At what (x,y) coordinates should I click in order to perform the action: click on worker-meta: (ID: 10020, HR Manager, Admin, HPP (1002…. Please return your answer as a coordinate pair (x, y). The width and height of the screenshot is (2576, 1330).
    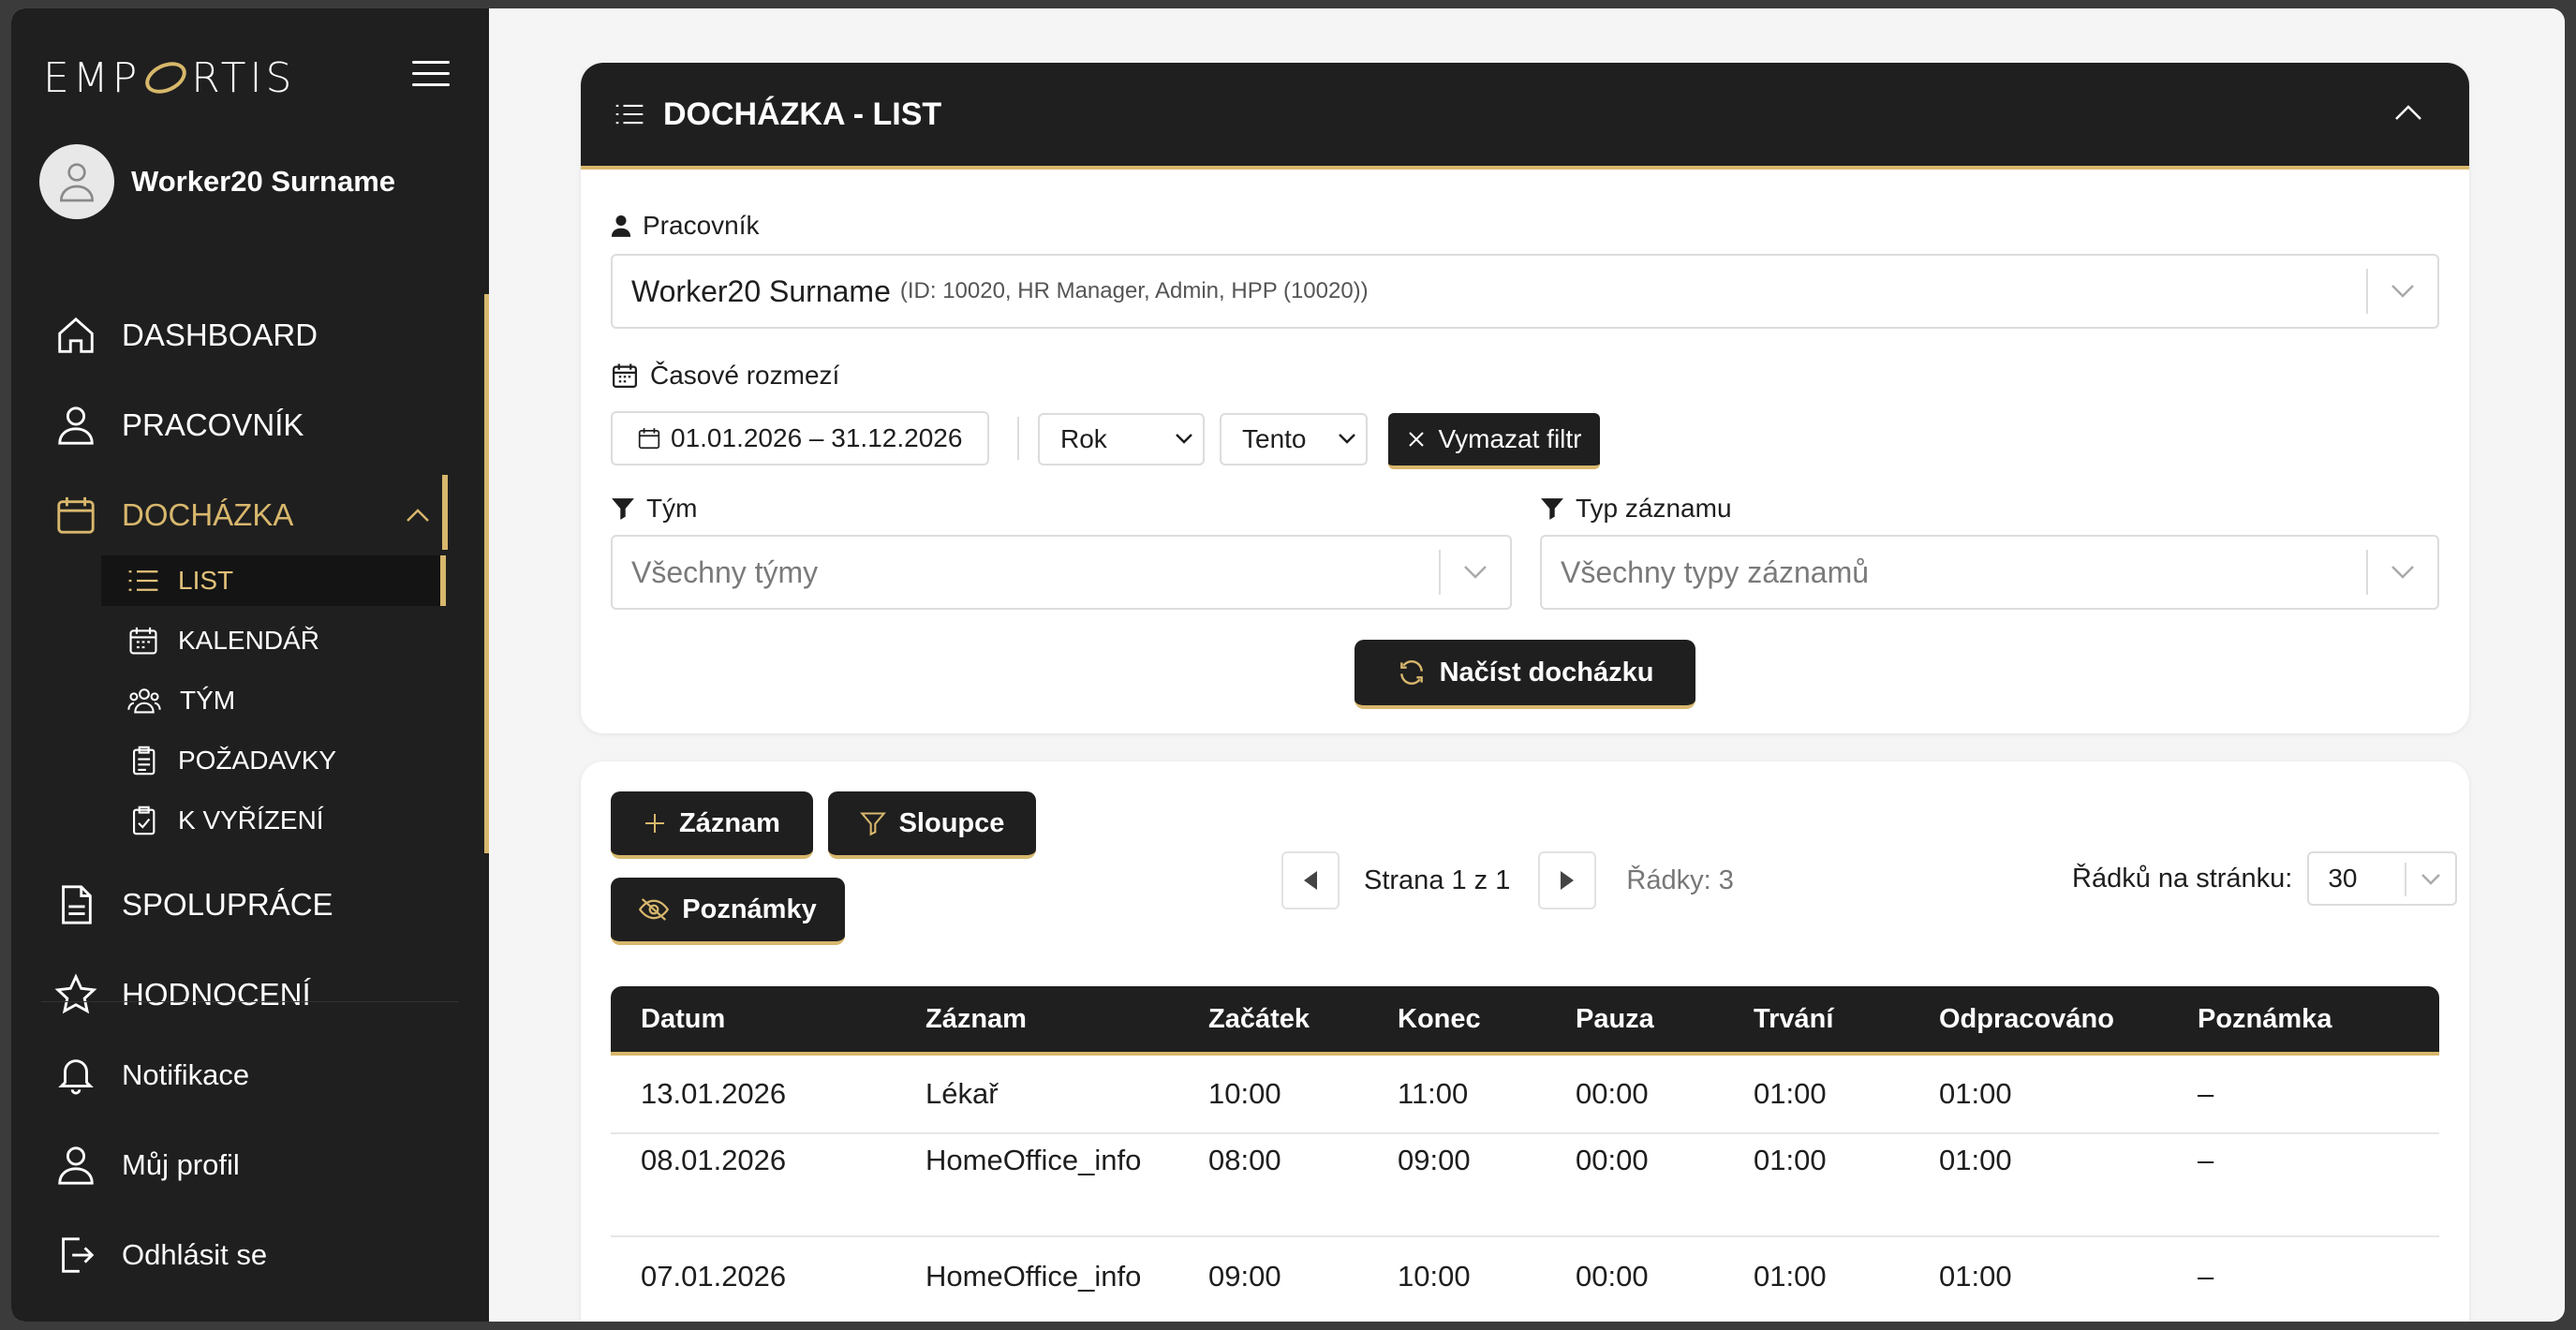
    Looking at the image, I should click on (1134, 290).